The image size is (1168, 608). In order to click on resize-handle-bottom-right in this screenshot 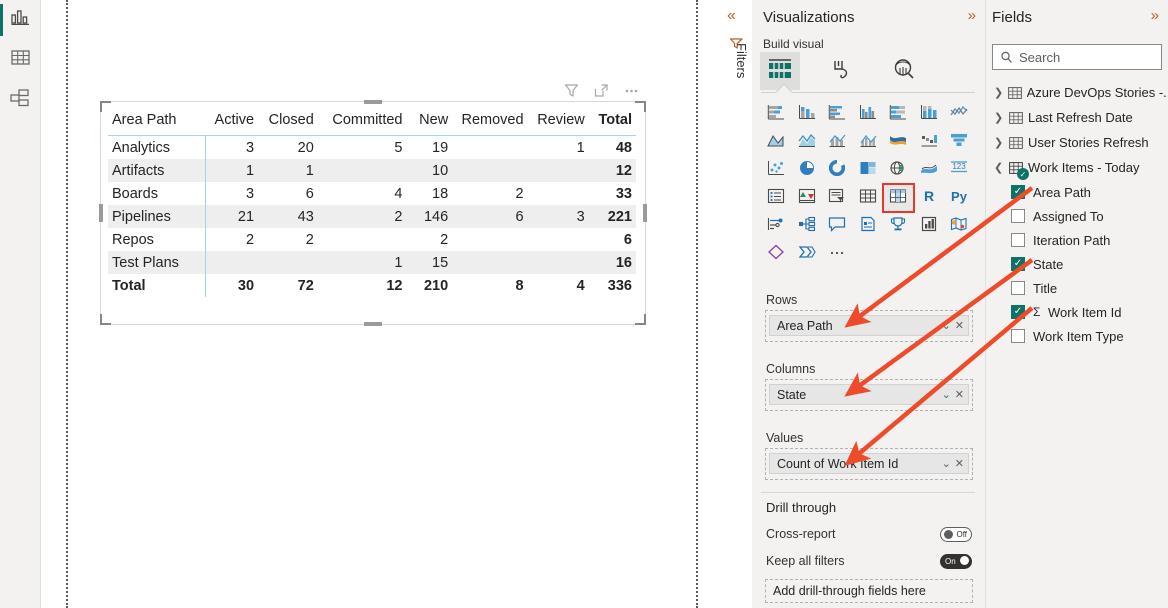, I will do `click(640, 319)`.